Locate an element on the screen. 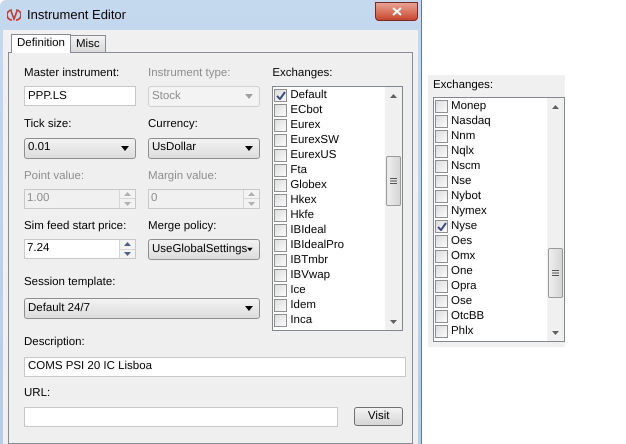  check-icon is located at coordinates (441, 227).